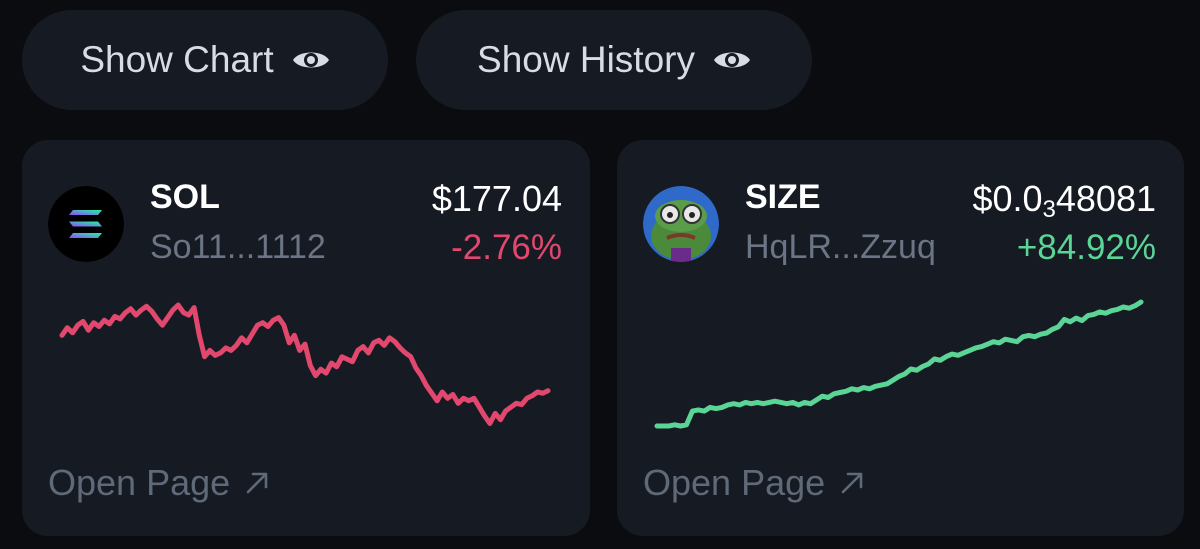 The width and height of the screenshot is (1200, 549). Describe the element at coordinates (177, 59) in the screenshot. I see `show-chart-label: Show Chart` at that location.